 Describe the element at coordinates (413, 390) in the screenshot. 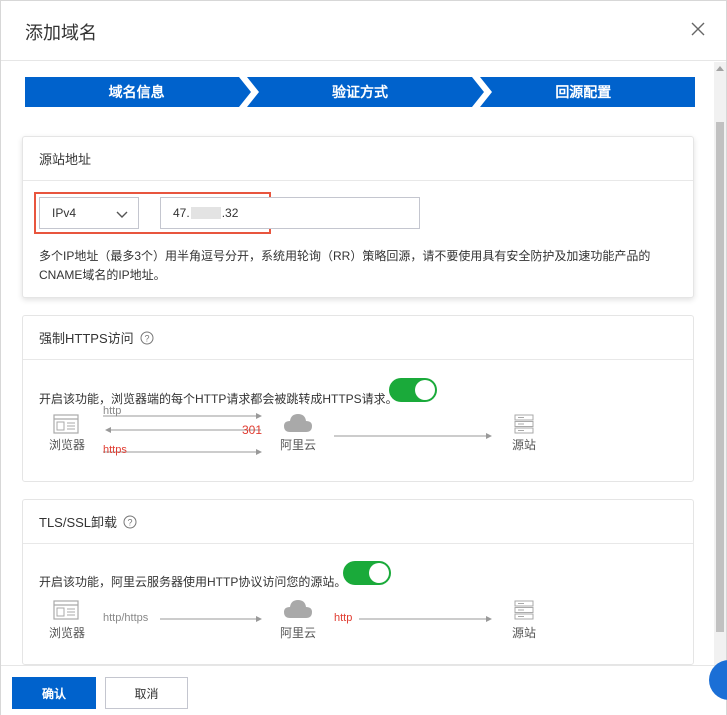

I see `https-toggle` at that location.